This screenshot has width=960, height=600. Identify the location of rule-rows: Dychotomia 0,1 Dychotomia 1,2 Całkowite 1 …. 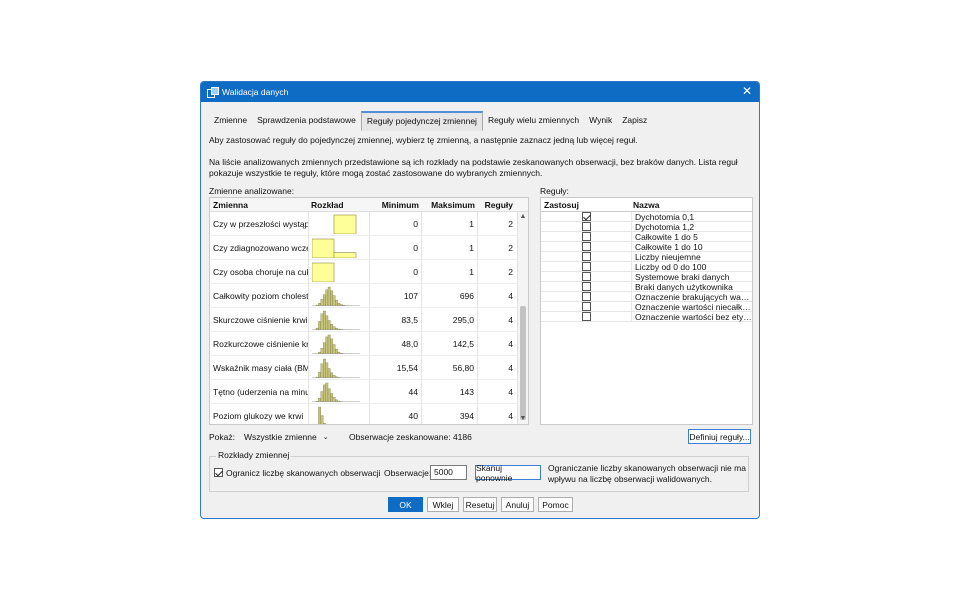
(646, 267).